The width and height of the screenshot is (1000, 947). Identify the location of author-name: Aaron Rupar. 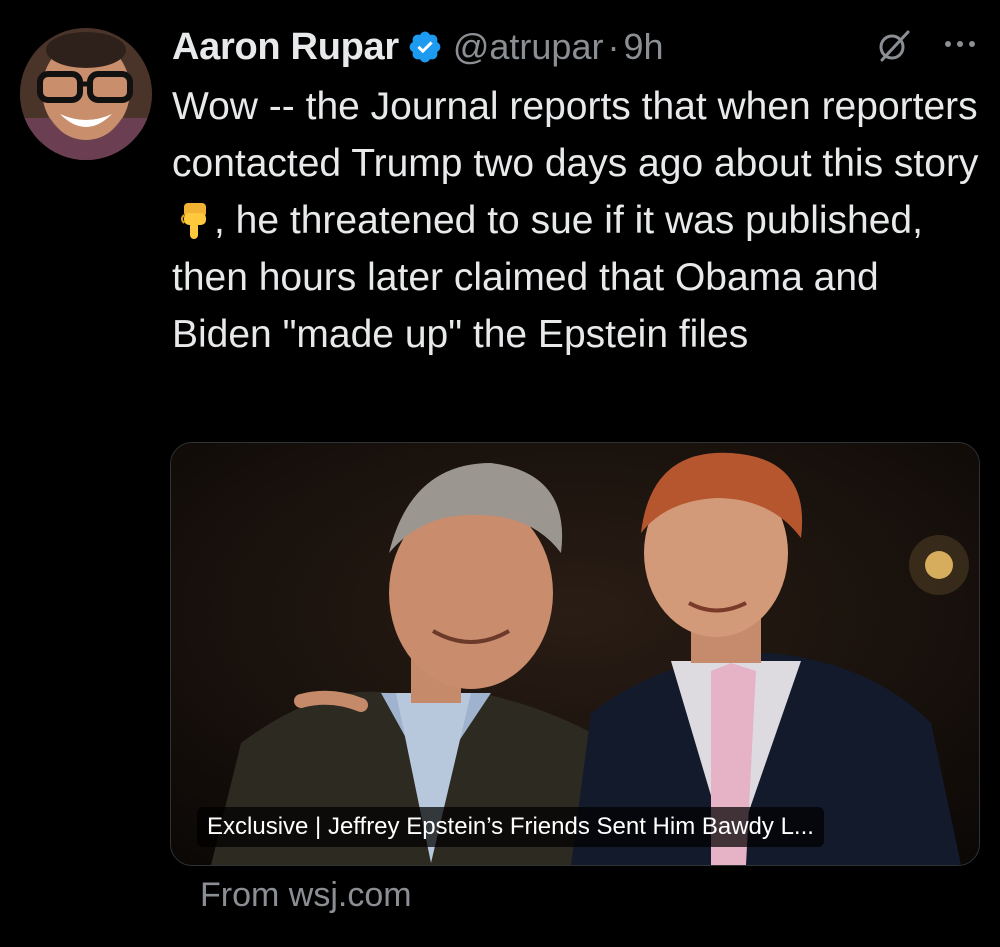
(285, 47).